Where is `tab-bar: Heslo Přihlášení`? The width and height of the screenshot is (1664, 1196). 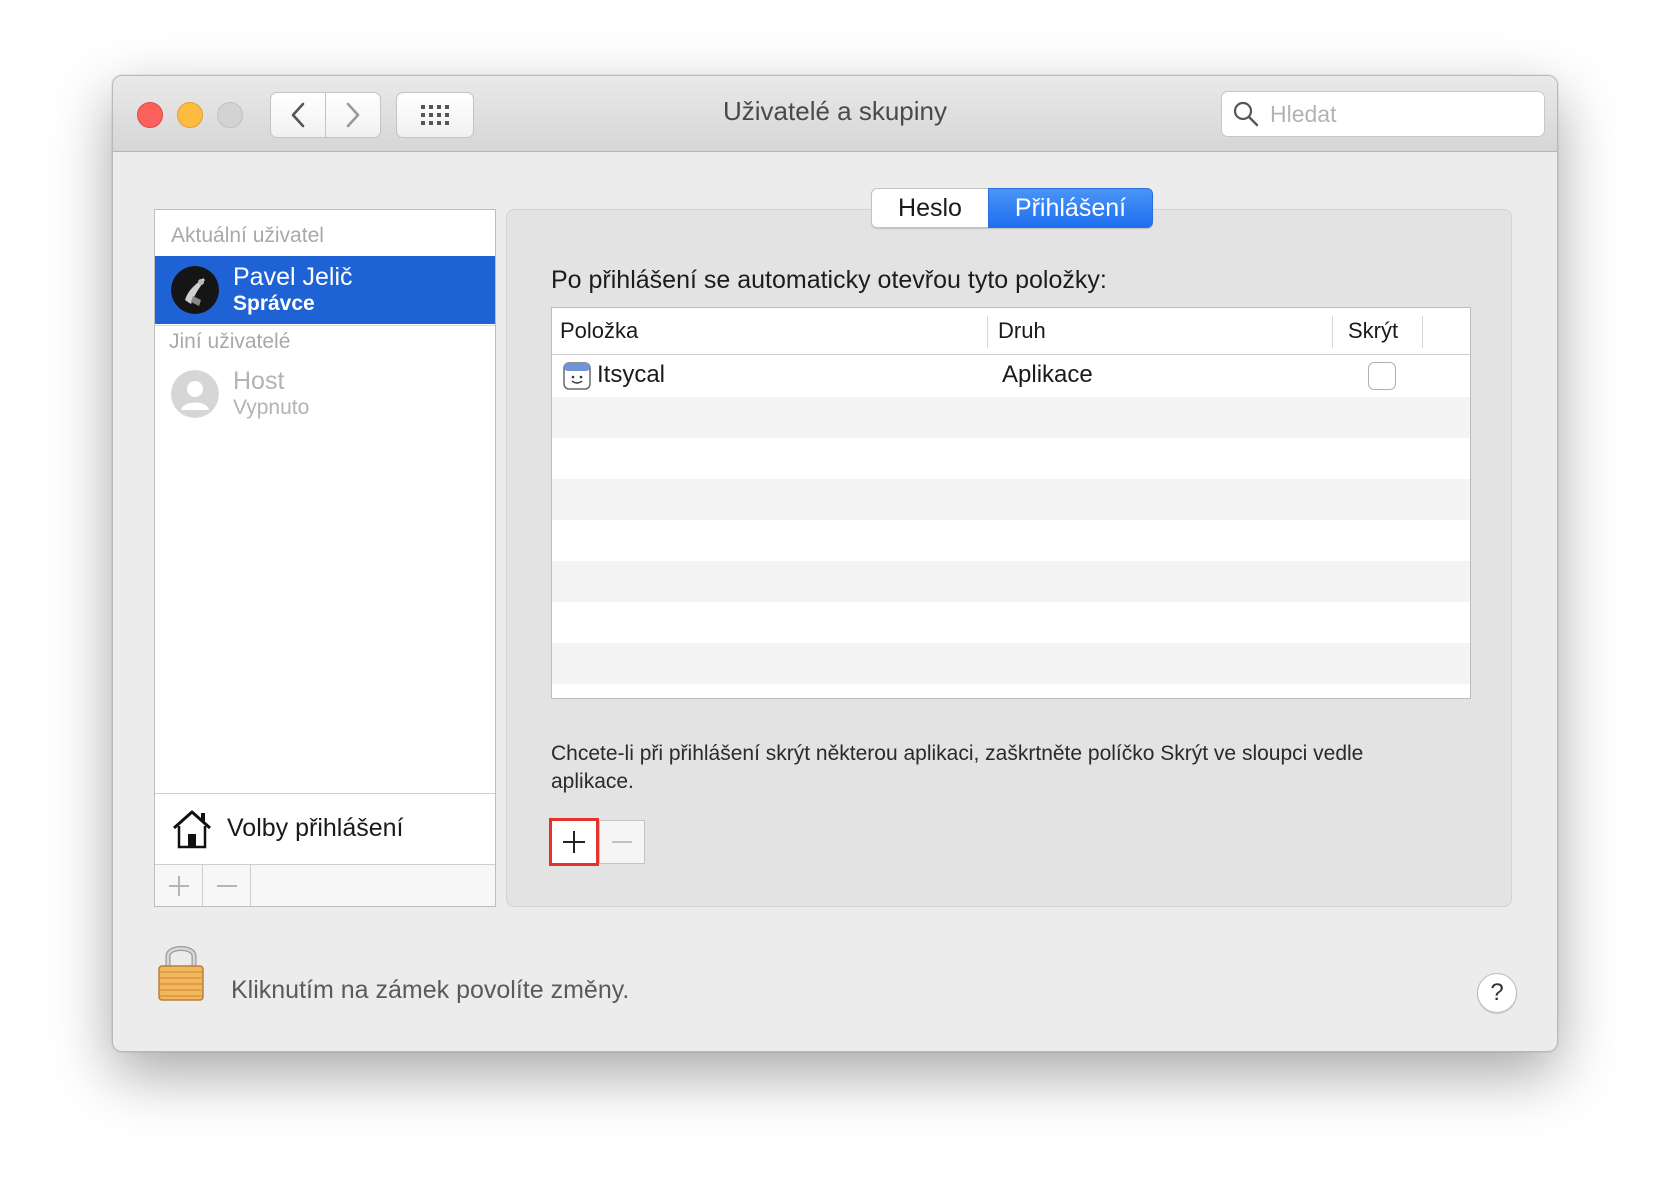
tab-bar: Heslo Přihlášení is located at coordinates (1012, 208).